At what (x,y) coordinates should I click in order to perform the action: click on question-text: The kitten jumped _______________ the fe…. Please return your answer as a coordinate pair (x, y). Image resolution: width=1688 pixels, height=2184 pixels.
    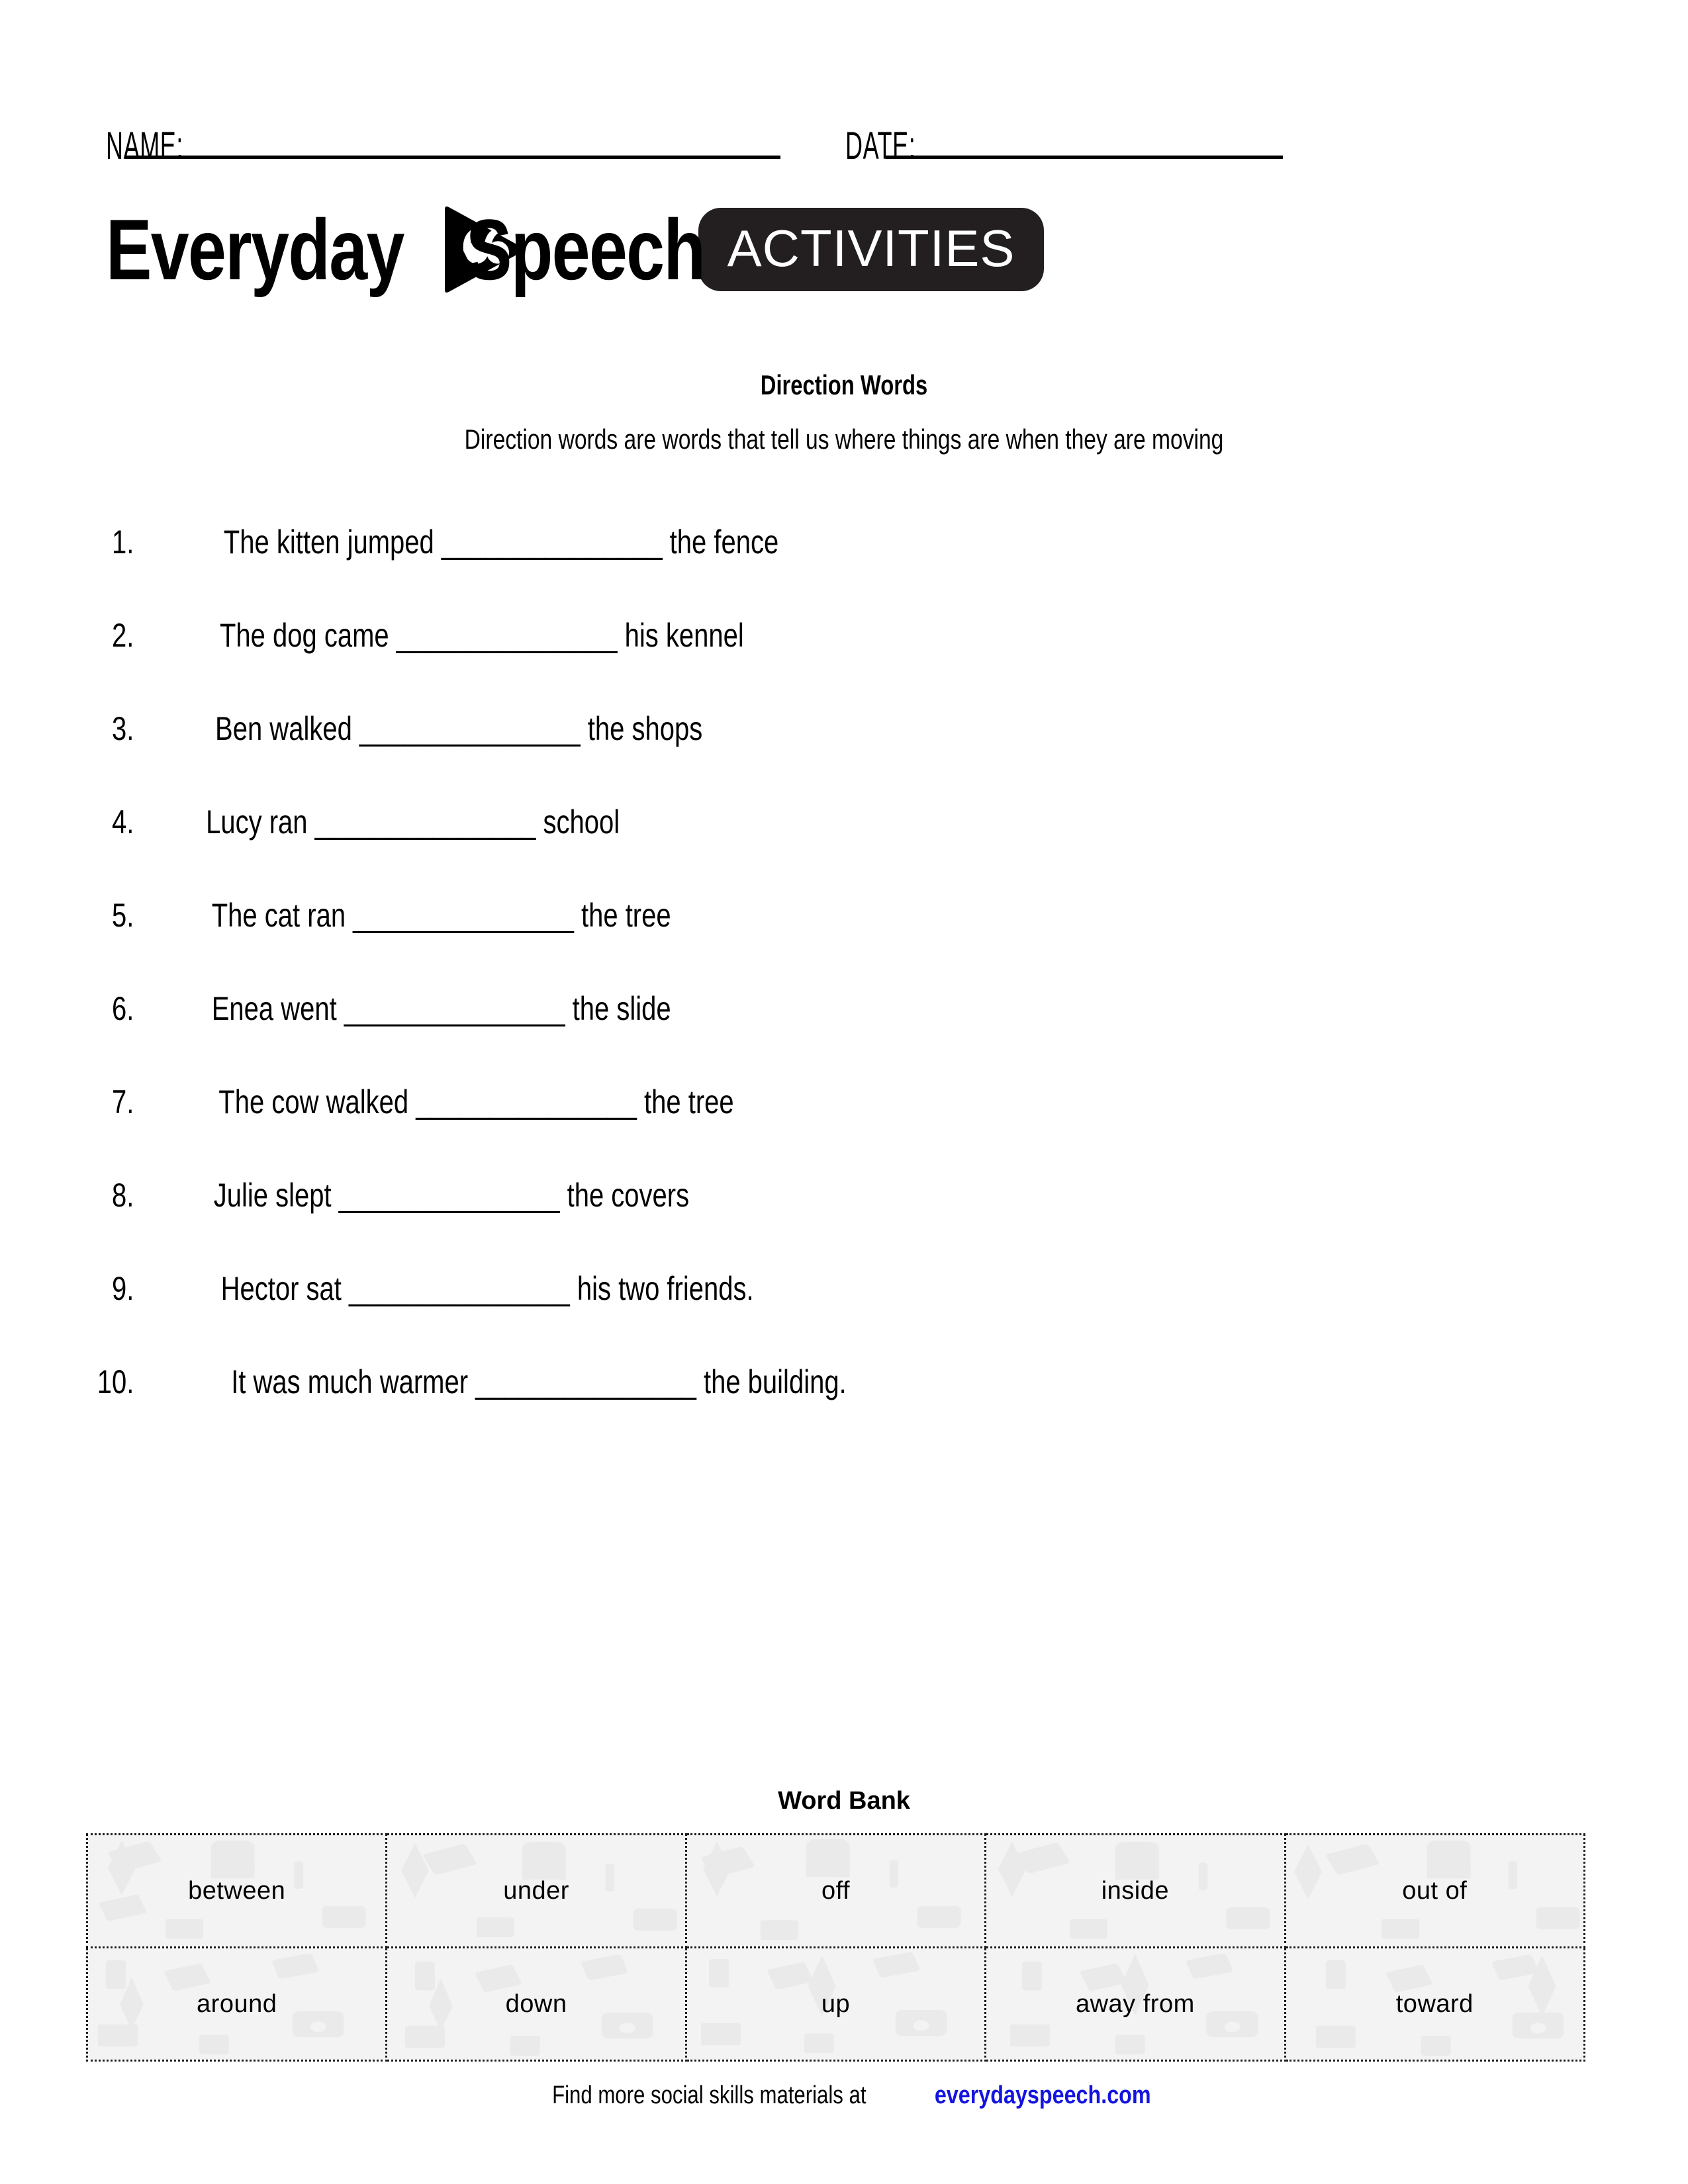
    Looking at the image, I should click on (501, 542).